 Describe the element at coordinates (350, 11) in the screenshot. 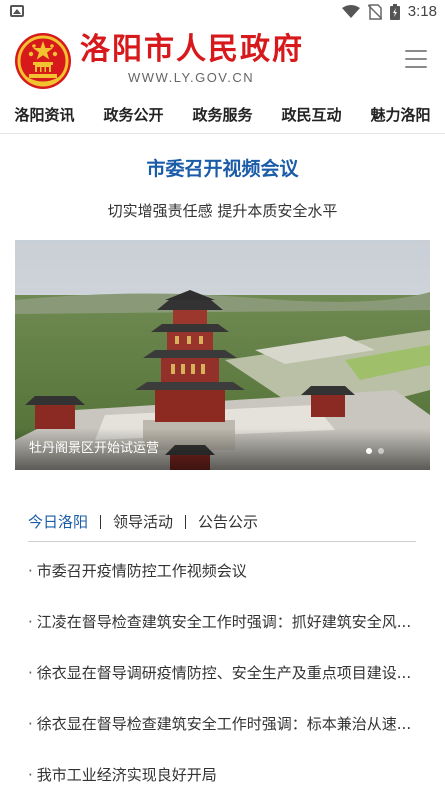

I see `wifi-icon` at that location.